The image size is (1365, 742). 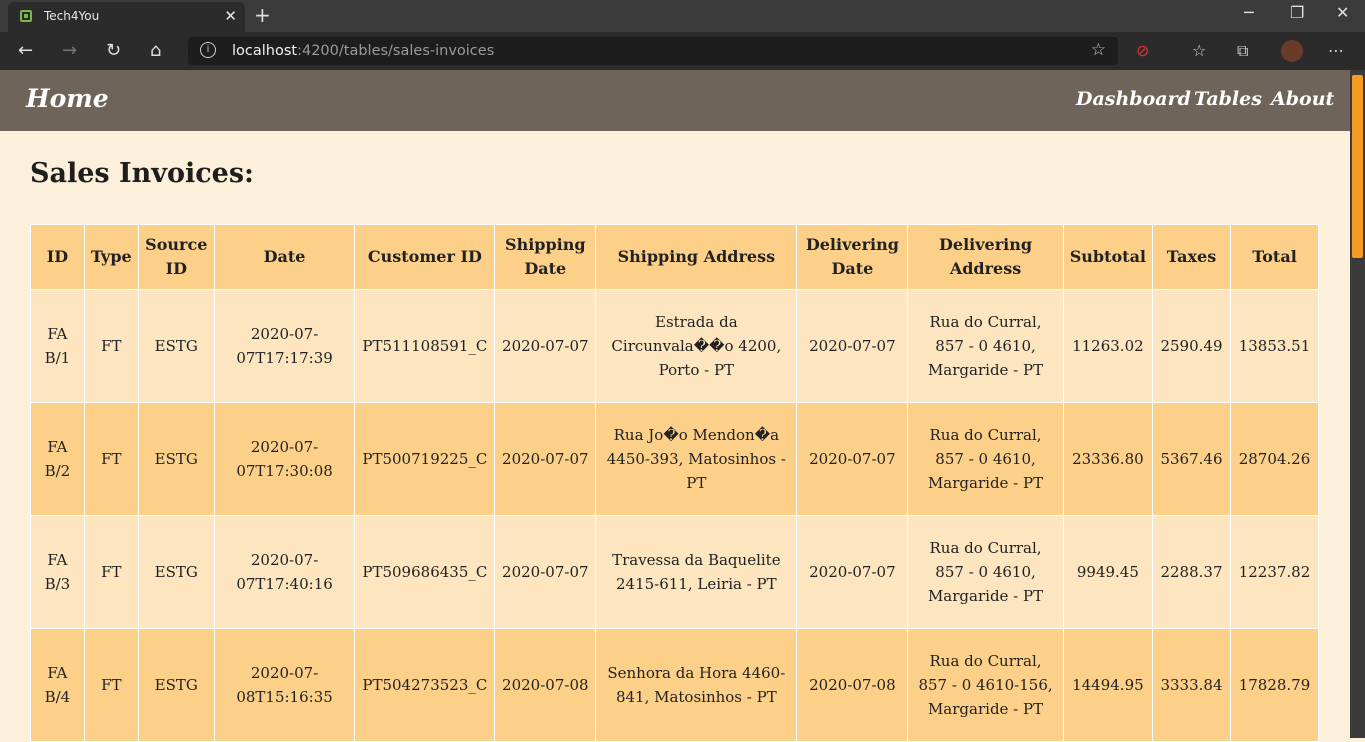 What do you see at coordinates (1274, 572) in the screenshot?
I see `cell-total: 12237.82` at bounding box center [1274, 572].